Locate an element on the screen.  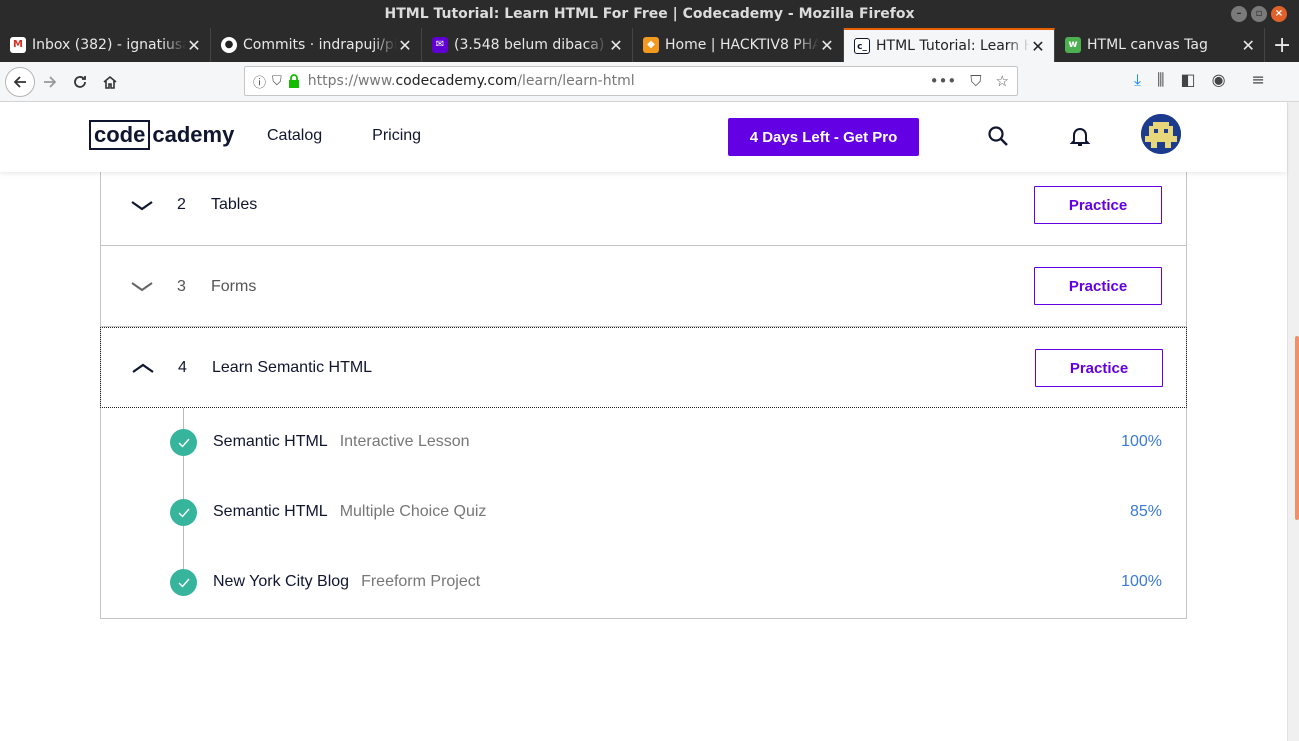
tab-hacktiv8: ◆ Home | HACKTIV8 PHA ✕ is located at coordinates (738, 45).